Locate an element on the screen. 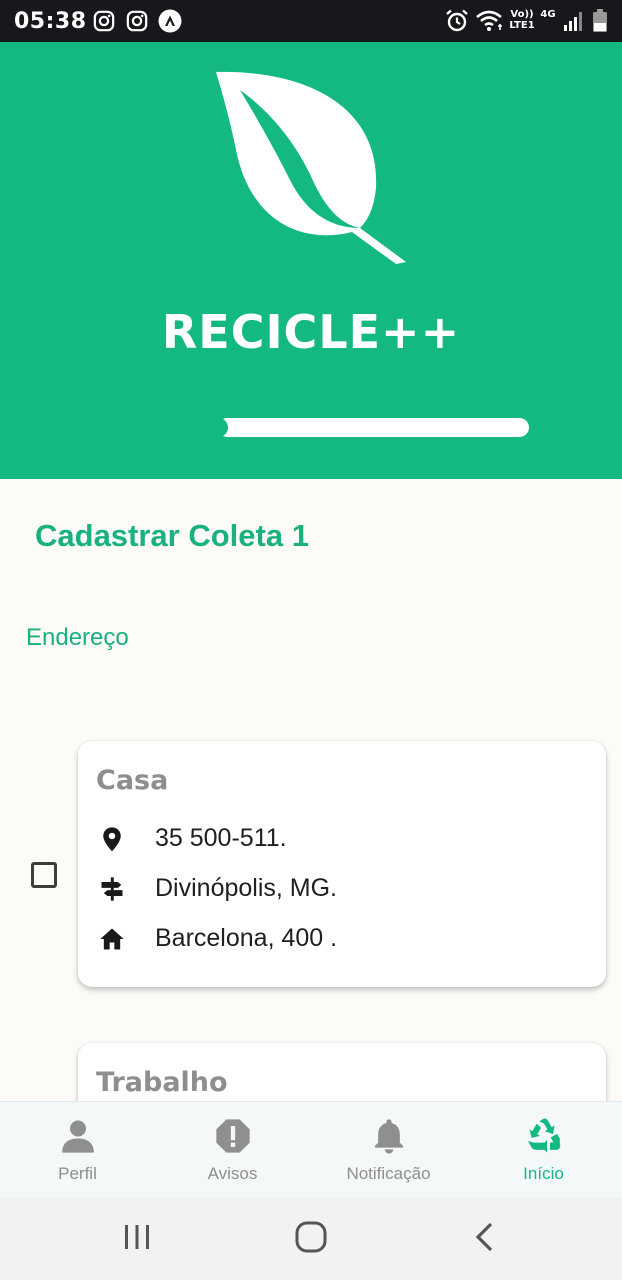  nav-item-avisos: Avisos is located at coordinates (232, 1150).